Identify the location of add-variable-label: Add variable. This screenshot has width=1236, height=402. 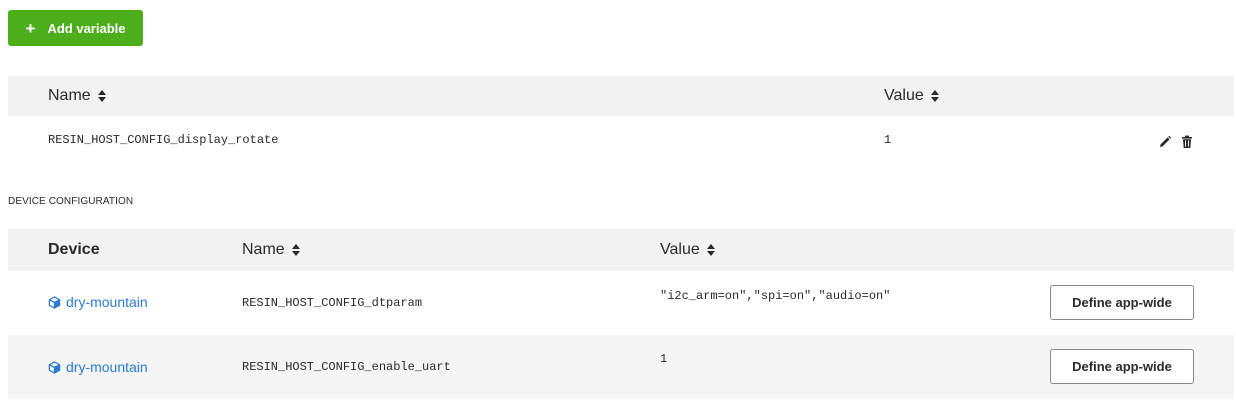
(86, 28).